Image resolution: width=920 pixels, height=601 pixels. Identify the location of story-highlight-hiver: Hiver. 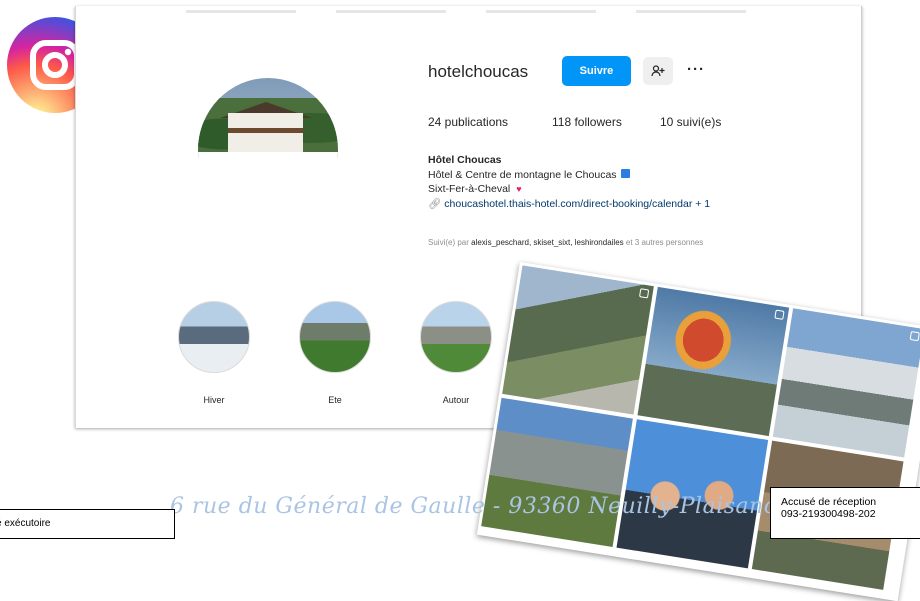
(214, 353).